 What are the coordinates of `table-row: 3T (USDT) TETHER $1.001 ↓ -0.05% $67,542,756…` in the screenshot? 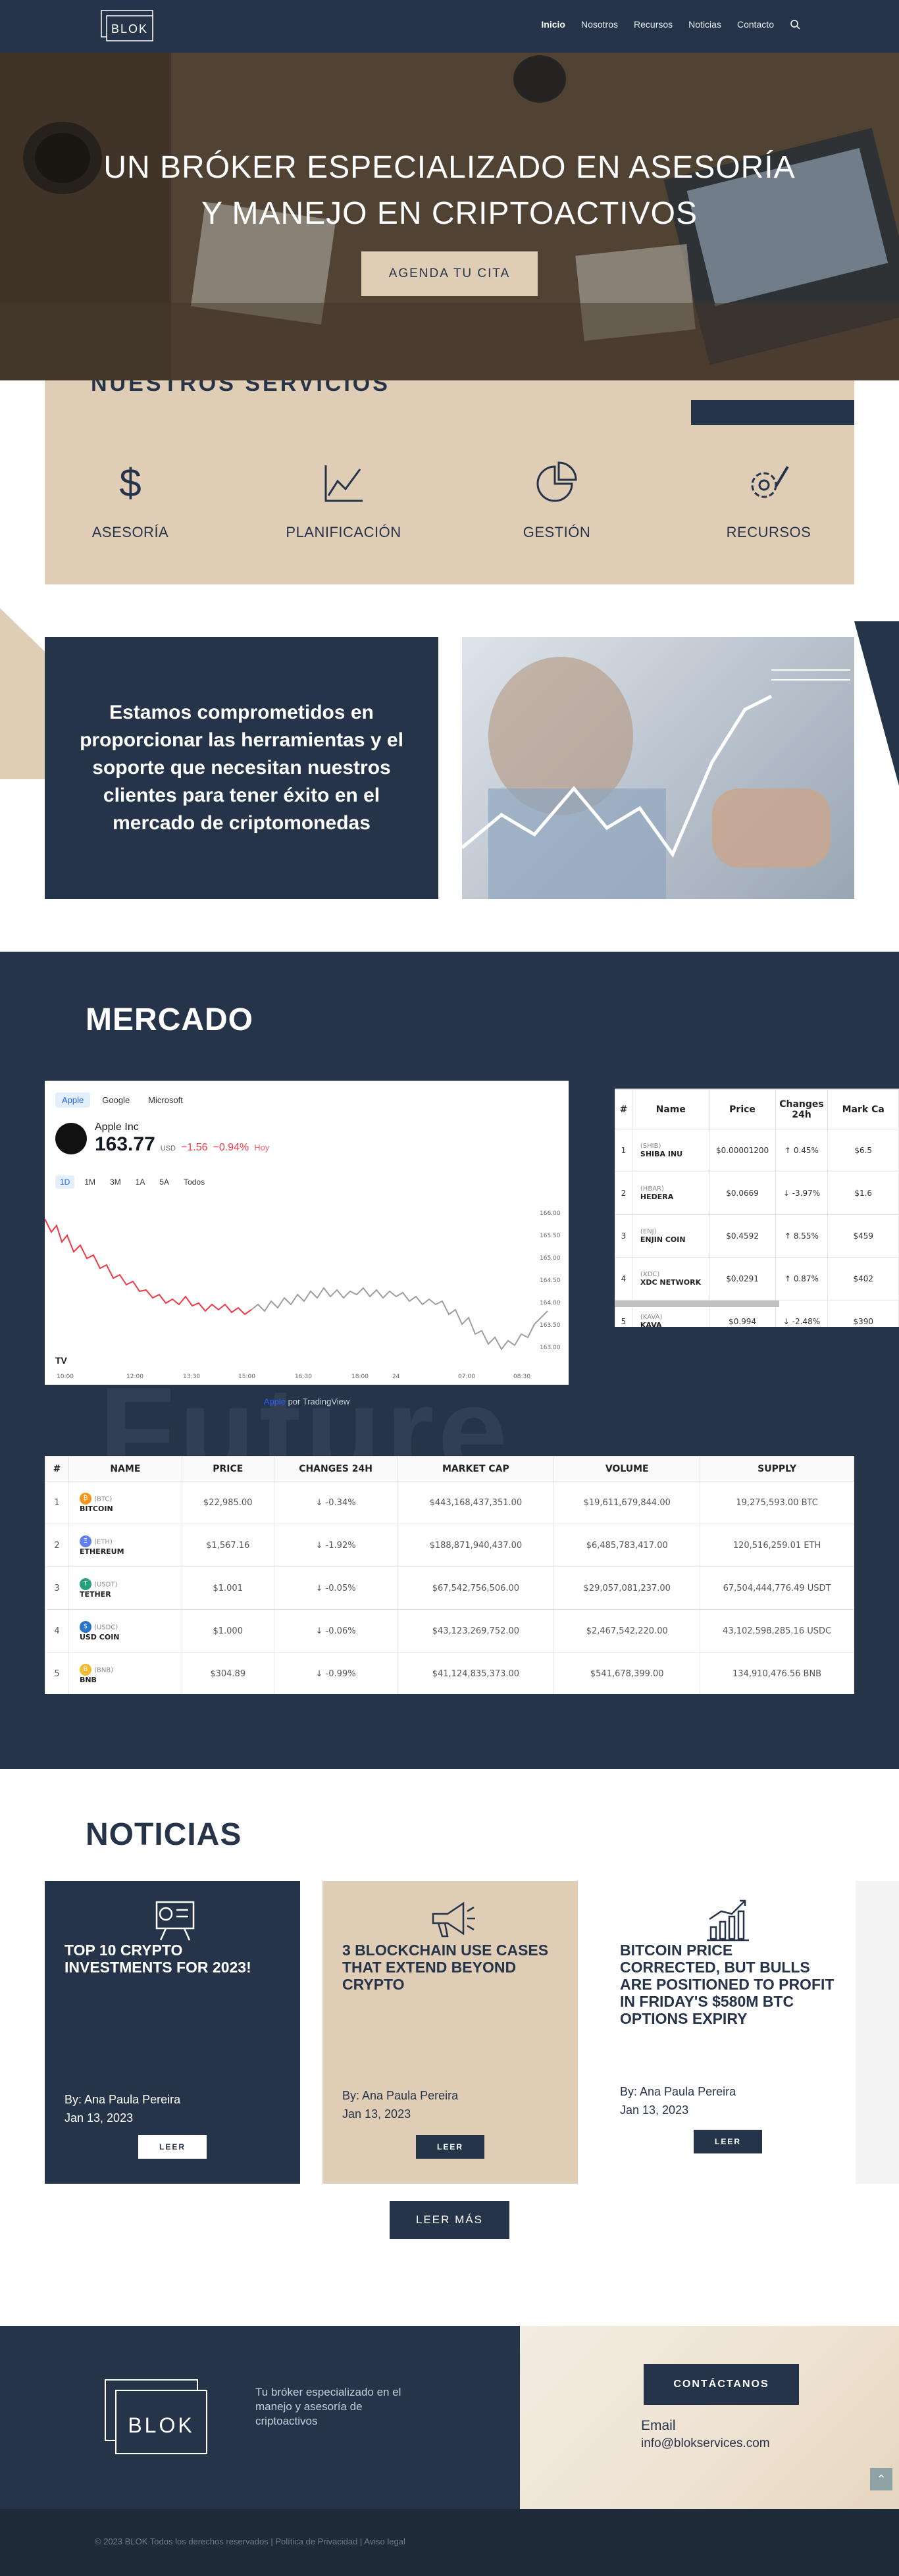 It's located at (449, 1588).